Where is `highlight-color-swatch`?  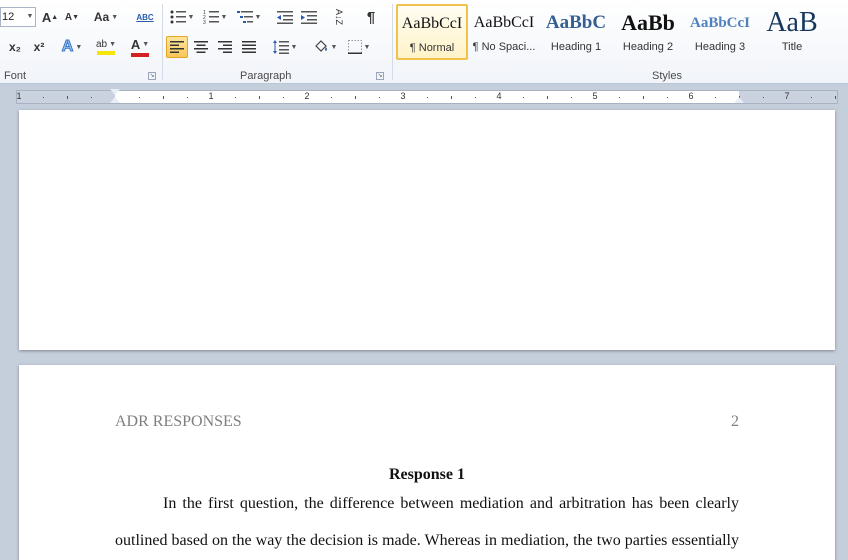
highlight-color-swatch is located at coordinates (106, 53).